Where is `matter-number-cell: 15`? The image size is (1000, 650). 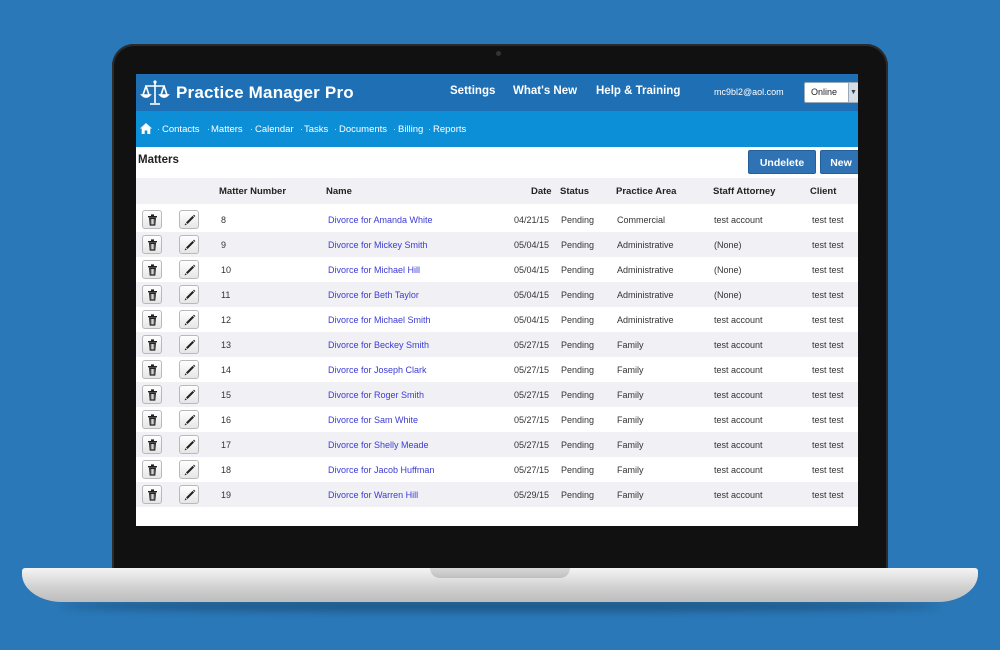
matter-number-cell: 15 is located at coordinates (226, 395).